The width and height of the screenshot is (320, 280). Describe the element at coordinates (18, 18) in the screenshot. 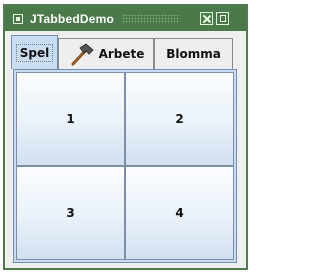

I see `app-icon` at that location.